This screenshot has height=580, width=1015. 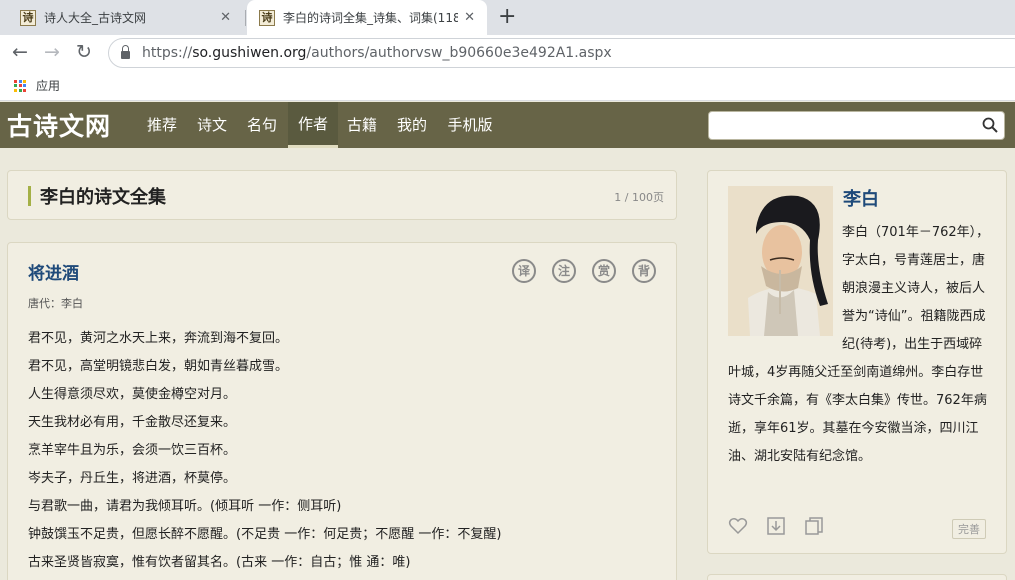 What do you see at coordinates (59, 125) in the screenshot?
I see `site-logo: 古诗文网` at bounding box center [59, 125].